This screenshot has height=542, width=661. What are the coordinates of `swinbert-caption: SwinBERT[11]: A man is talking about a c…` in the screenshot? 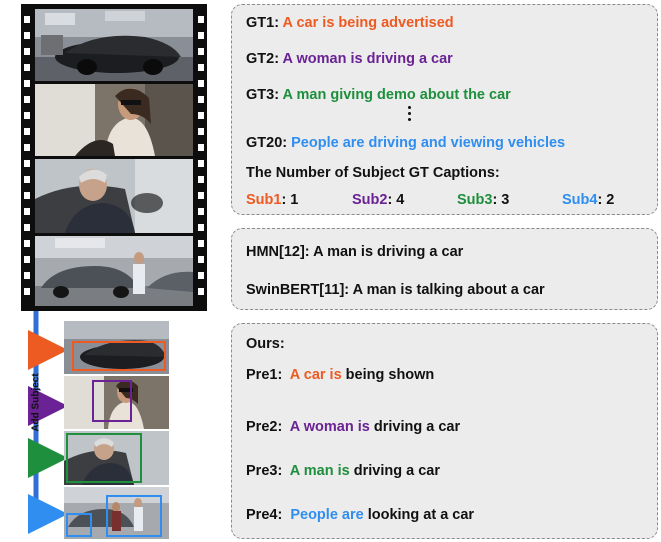 It's located at (395, 290).